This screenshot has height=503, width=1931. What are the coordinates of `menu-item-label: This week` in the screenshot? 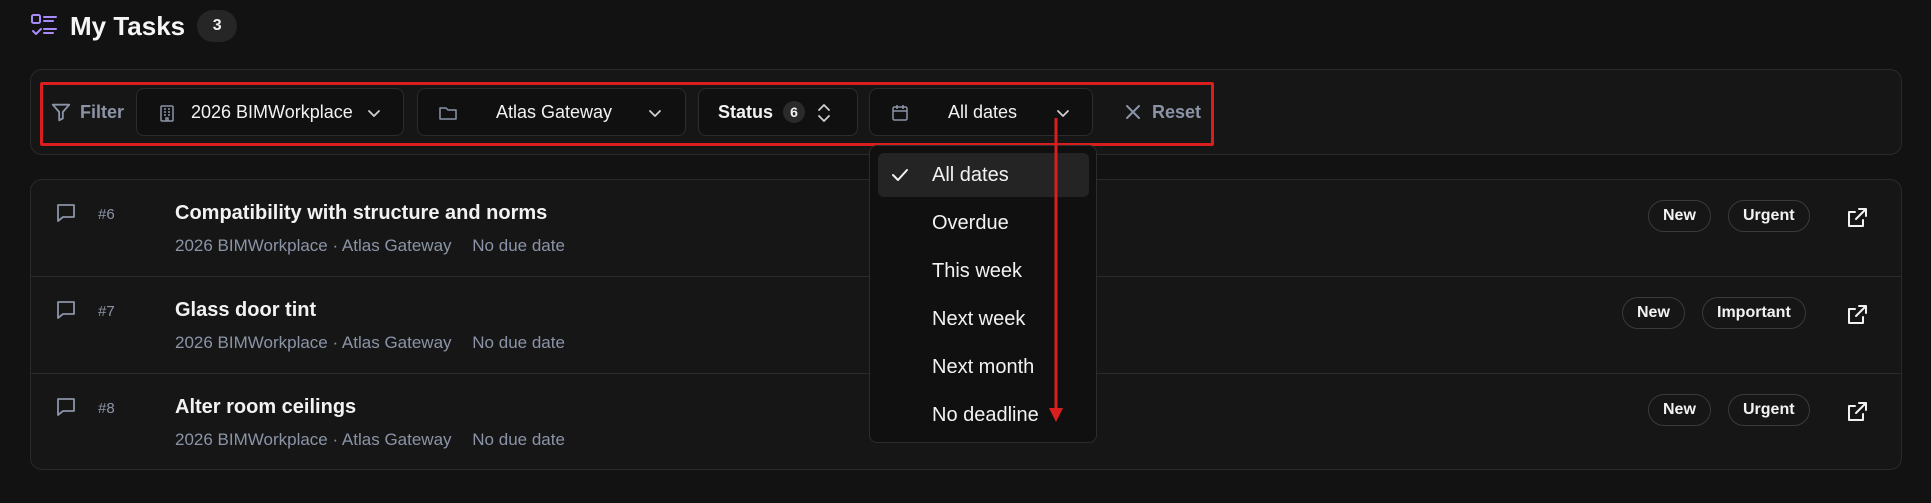 It's located at (977, 271).